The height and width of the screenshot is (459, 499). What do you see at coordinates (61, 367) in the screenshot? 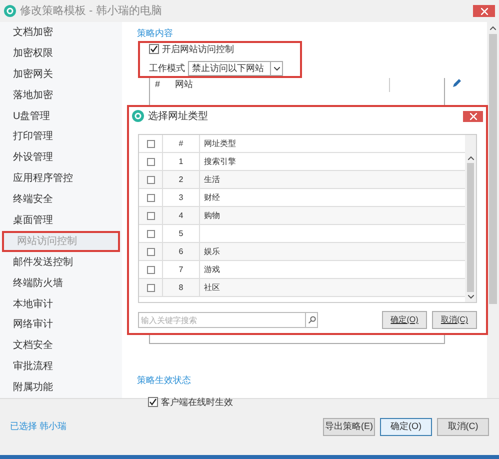
I see `sidebar-item: 审批流程` at bounding box center [61, 367].